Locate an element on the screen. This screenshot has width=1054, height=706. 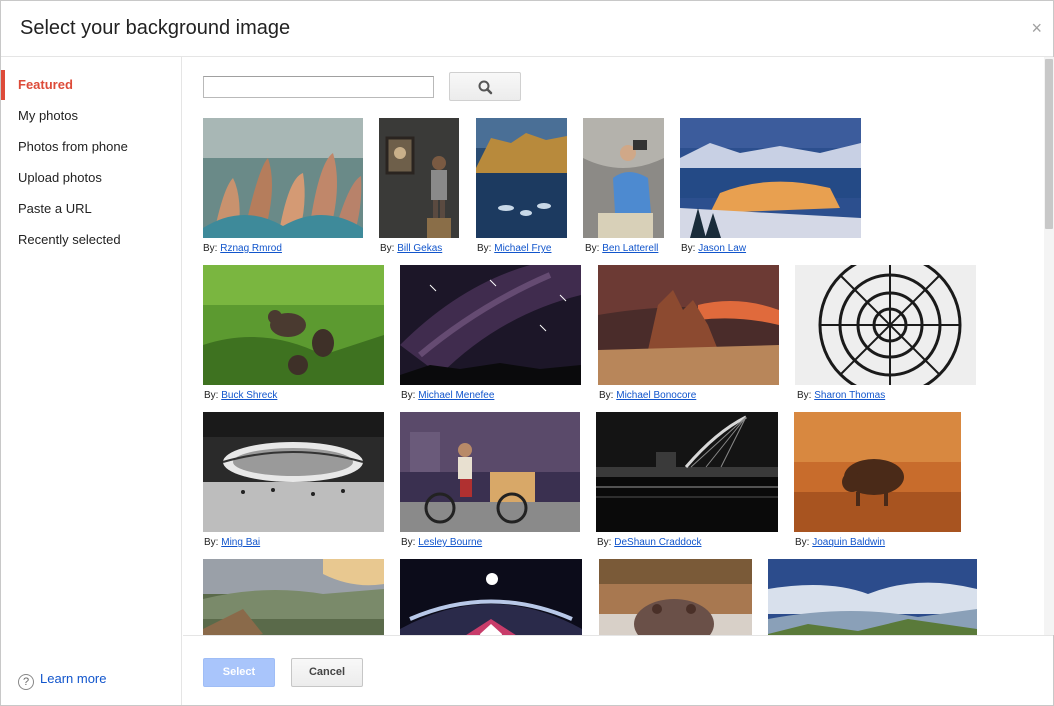
sidebar-item-paste-url: Paste a URL is located at coordinates (91, 209).